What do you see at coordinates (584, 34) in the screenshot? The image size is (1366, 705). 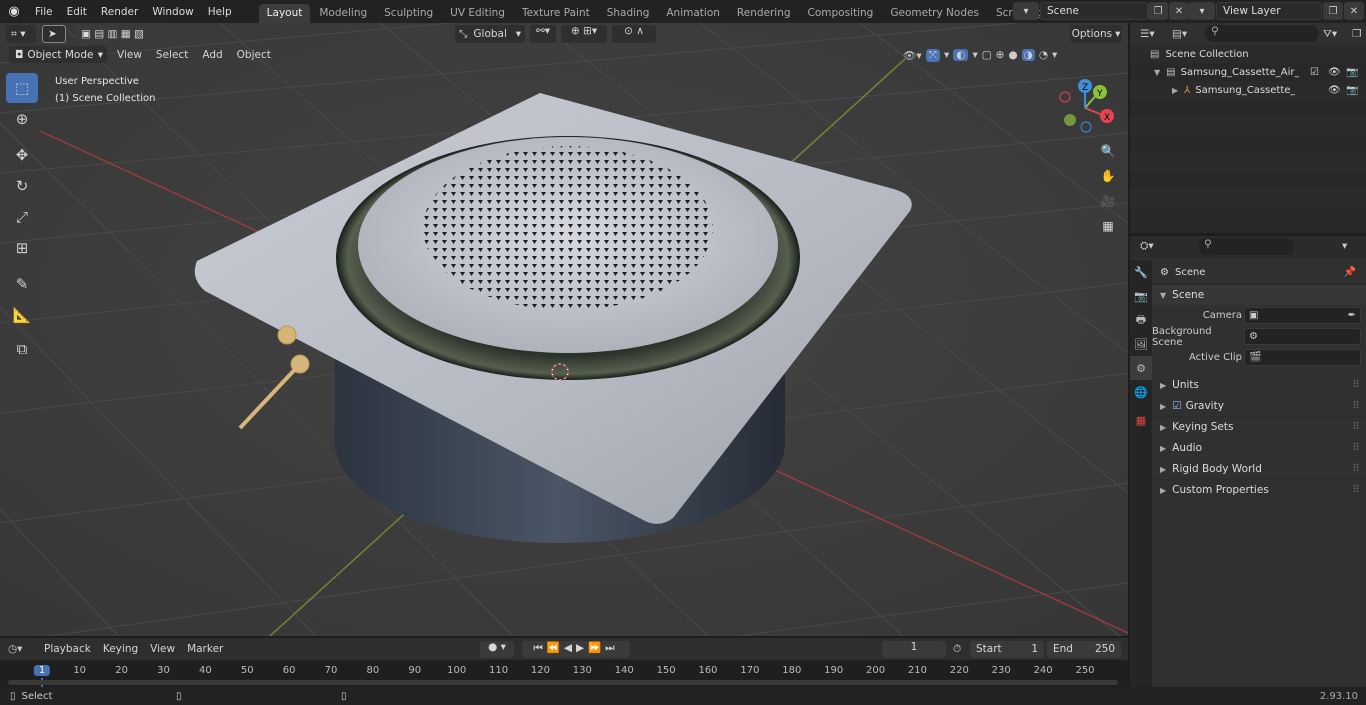 I see `snap-icon: ⊕ ⊞▾` at bounding box center [584, 34].